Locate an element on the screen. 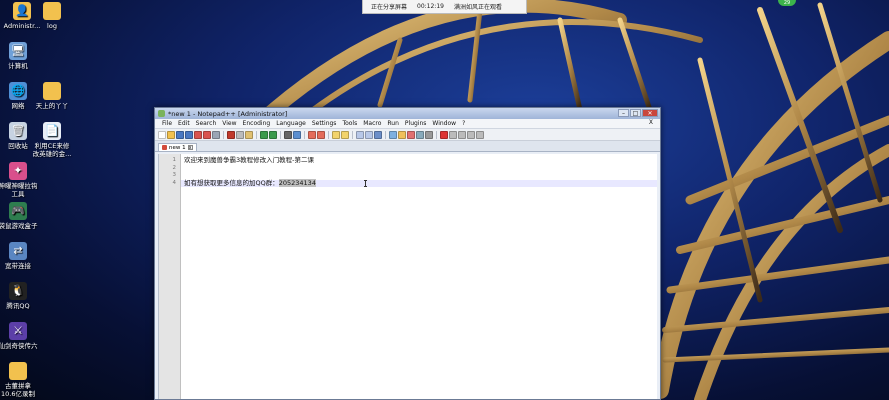 This screenshot has height=400, width=889. word-wrap-icon is located at coordinates (360, 134).